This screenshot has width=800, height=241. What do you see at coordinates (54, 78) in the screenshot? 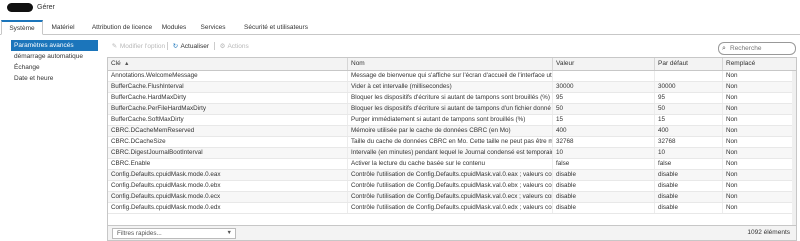
I see `sidebar-item-datetime: Date et heure` at bounding box center [54, 78].